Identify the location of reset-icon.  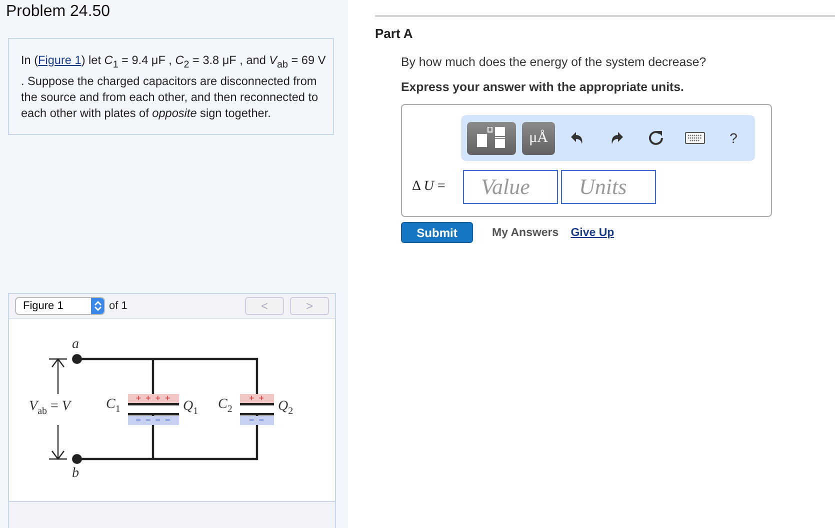
(656, 138).